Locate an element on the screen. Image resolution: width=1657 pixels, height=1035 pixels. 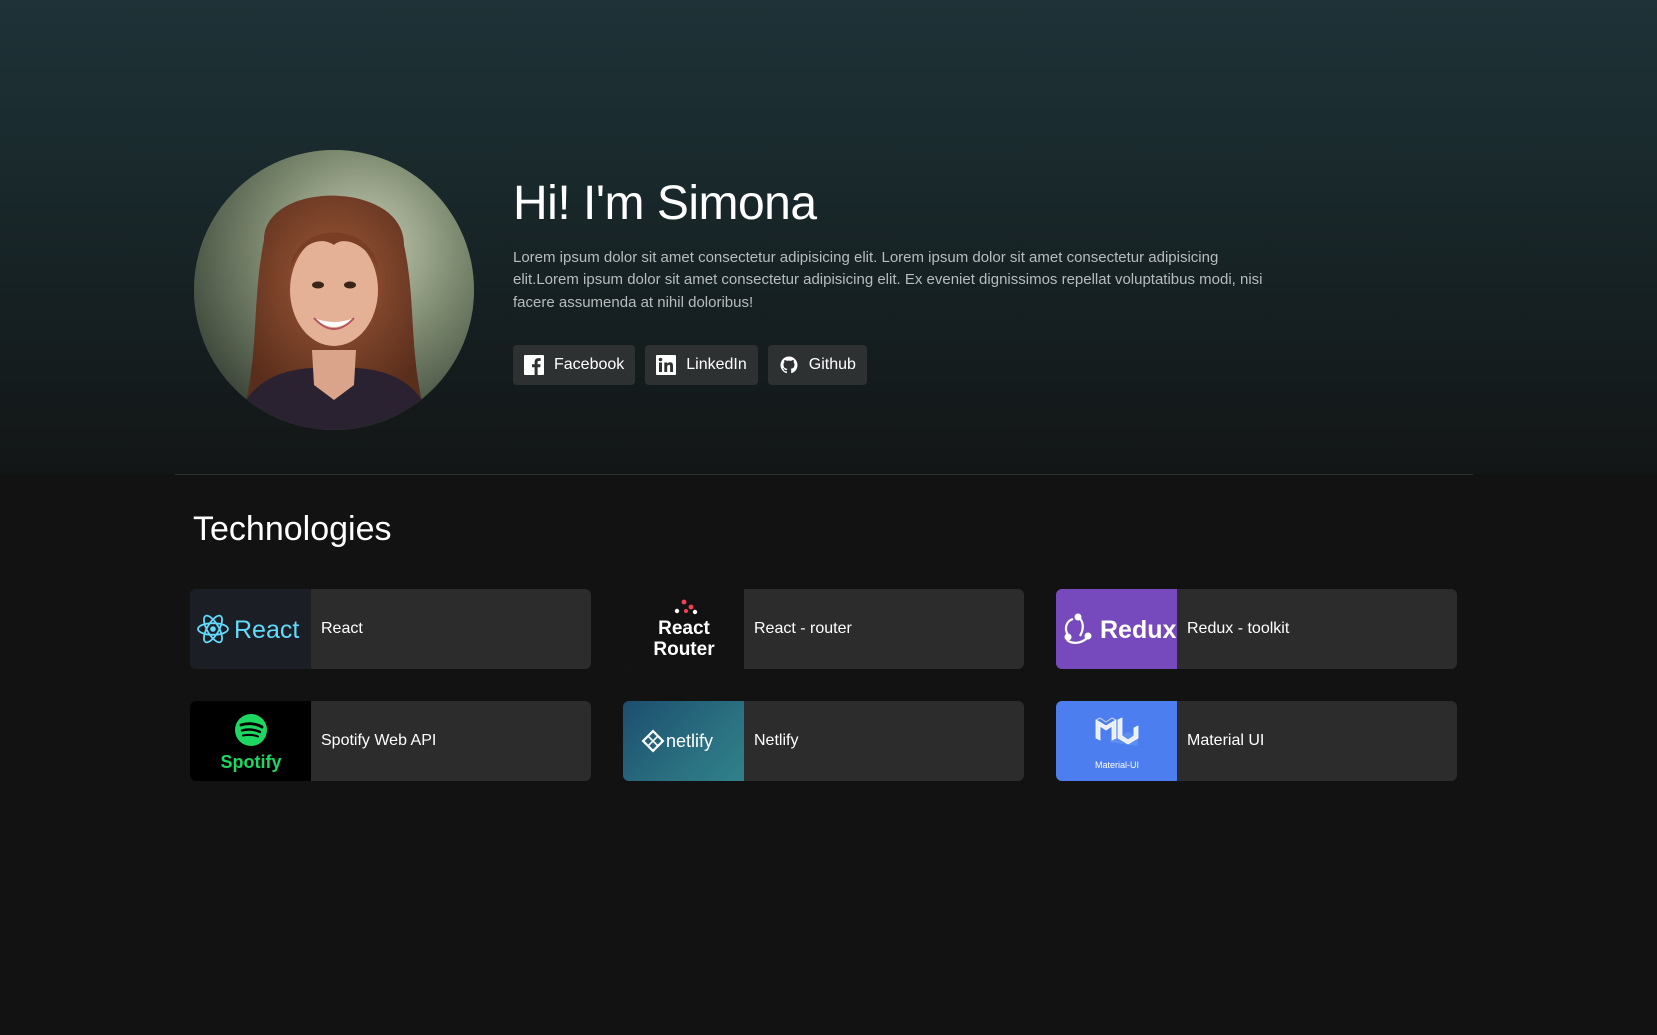
react-router-logo-text-2: Router is located at coordinates (684, 649).